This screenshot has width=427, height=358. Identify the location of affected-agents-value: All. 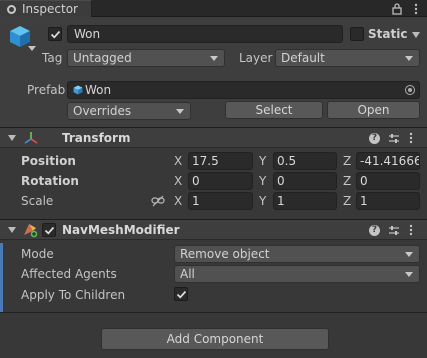
(187, 274).